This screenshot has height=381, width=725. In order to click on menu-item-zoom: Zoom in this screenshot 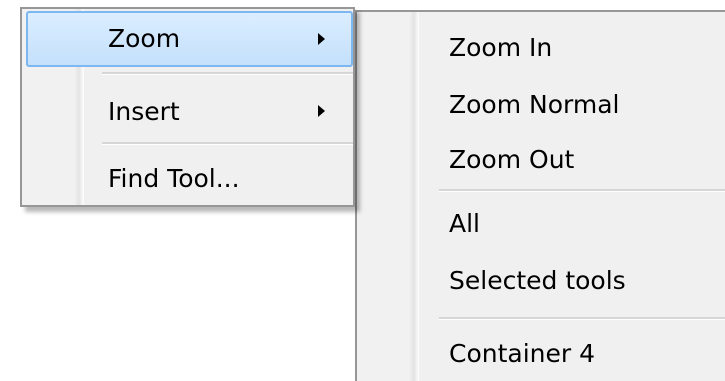, I will do `click(144, 38)`.